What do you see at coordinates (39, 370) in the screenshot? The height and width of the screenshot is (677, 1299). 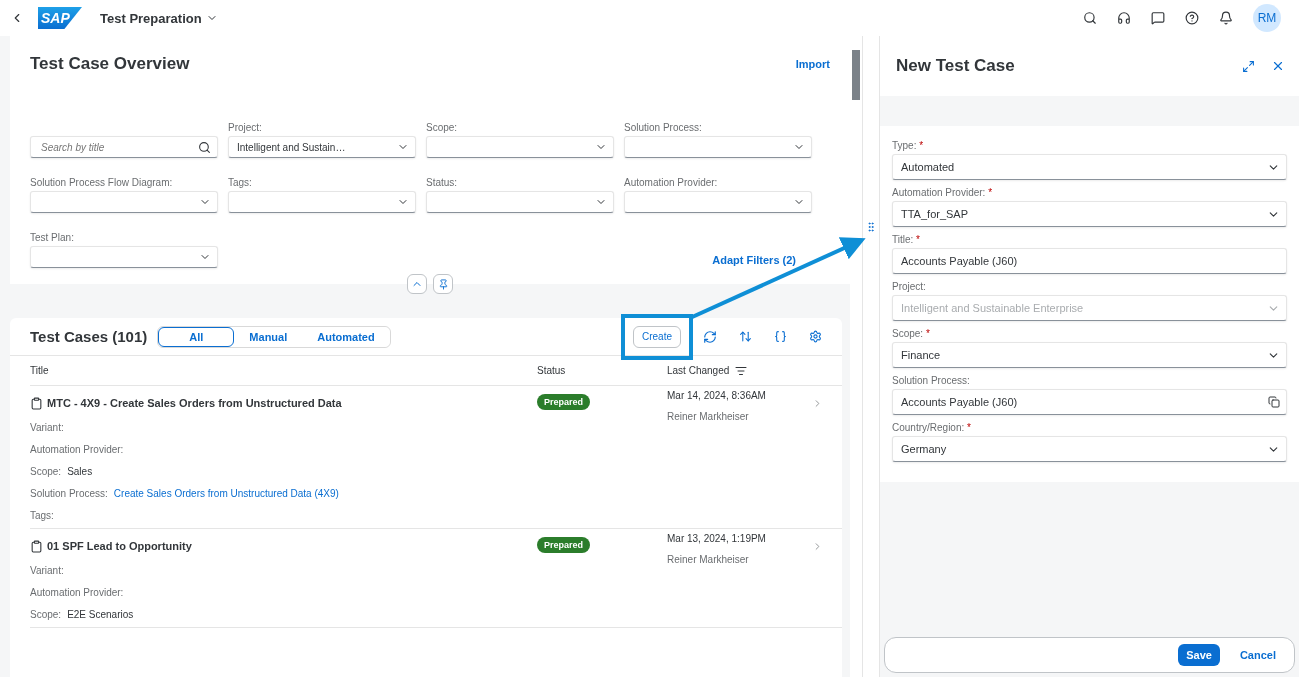 I see `column-header: Title` at bounding box center [39, 370].